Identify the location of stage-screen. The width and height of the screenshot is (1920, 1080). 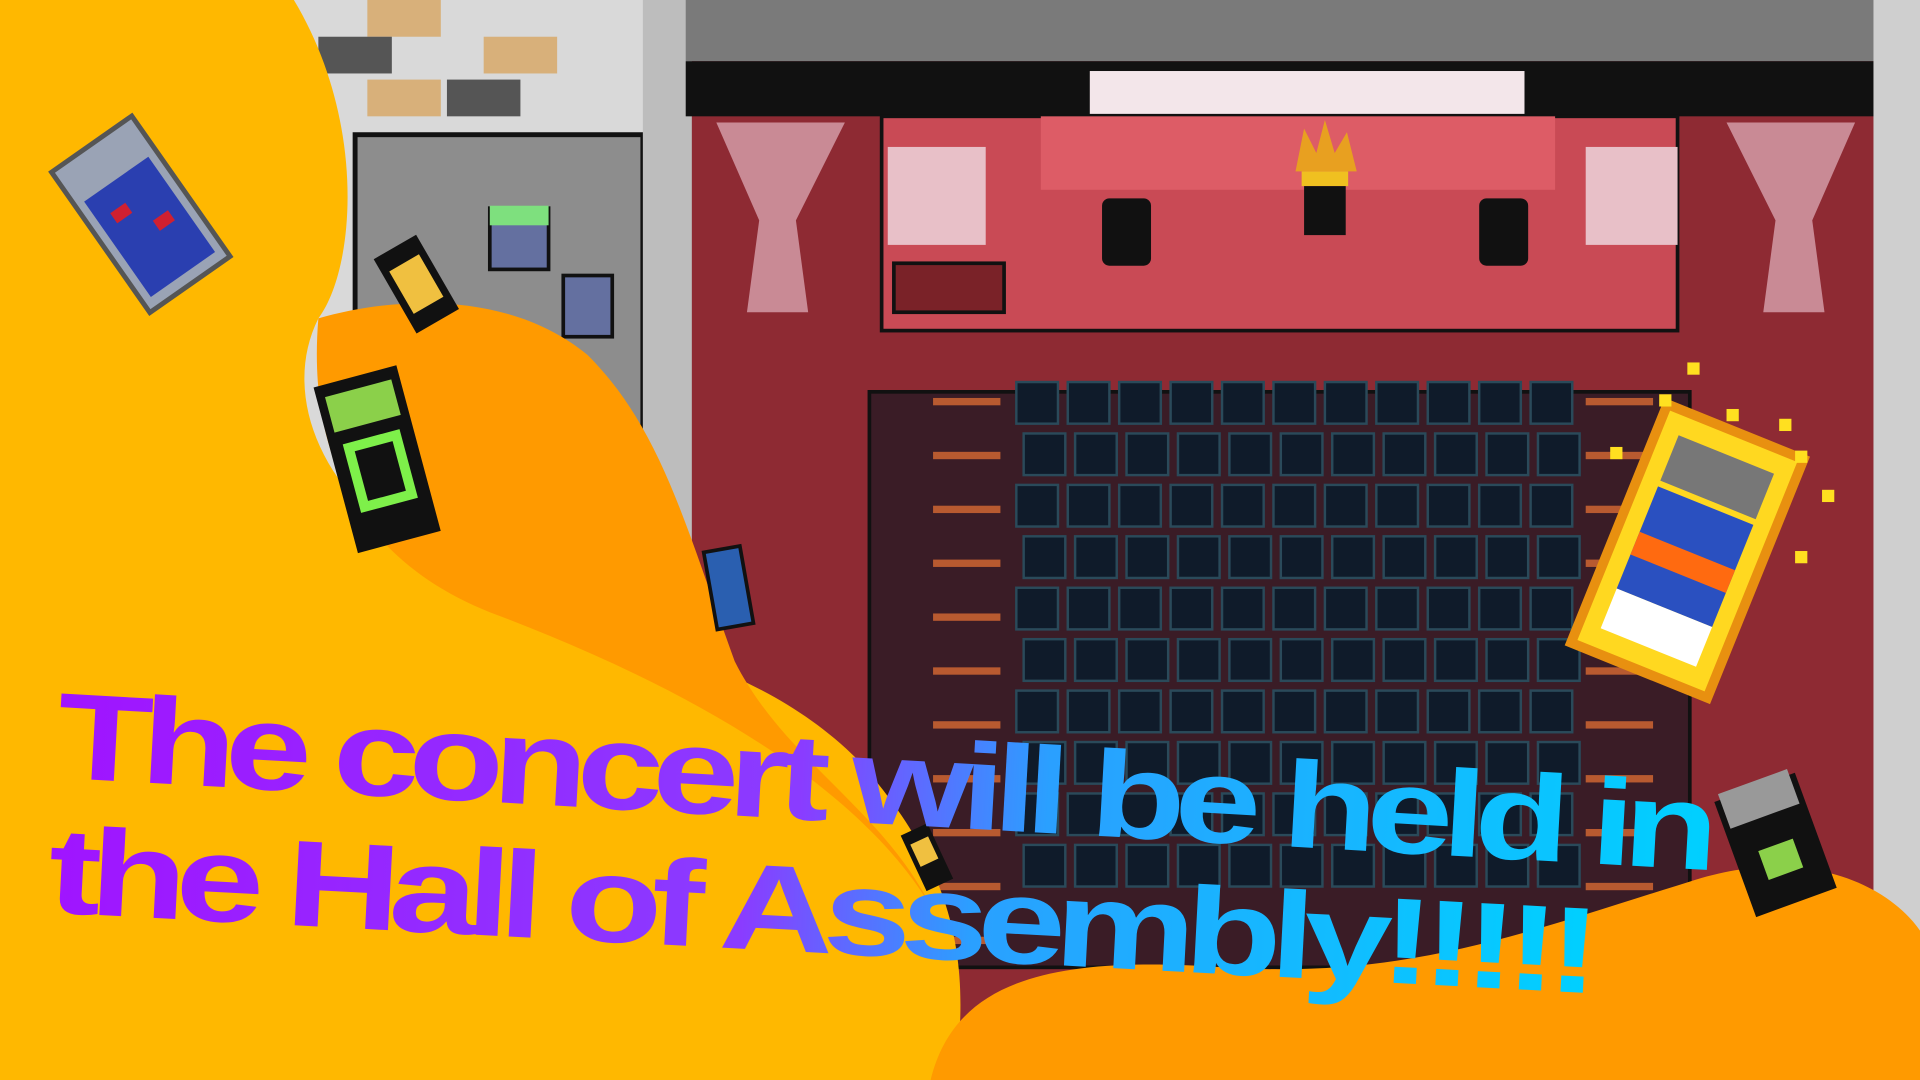
(1307, 92).